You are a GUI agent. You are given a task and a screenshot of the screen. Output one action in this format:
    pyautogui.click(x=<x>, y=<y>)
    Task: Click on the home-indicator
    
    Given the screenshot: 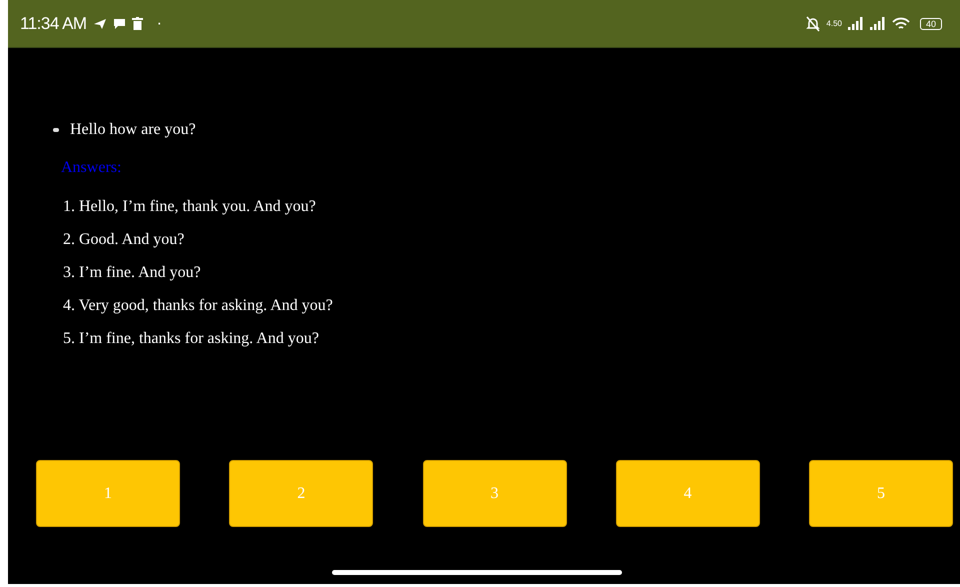 What is the action you would take?
    pyautogui.click(x=477, y=572)
    